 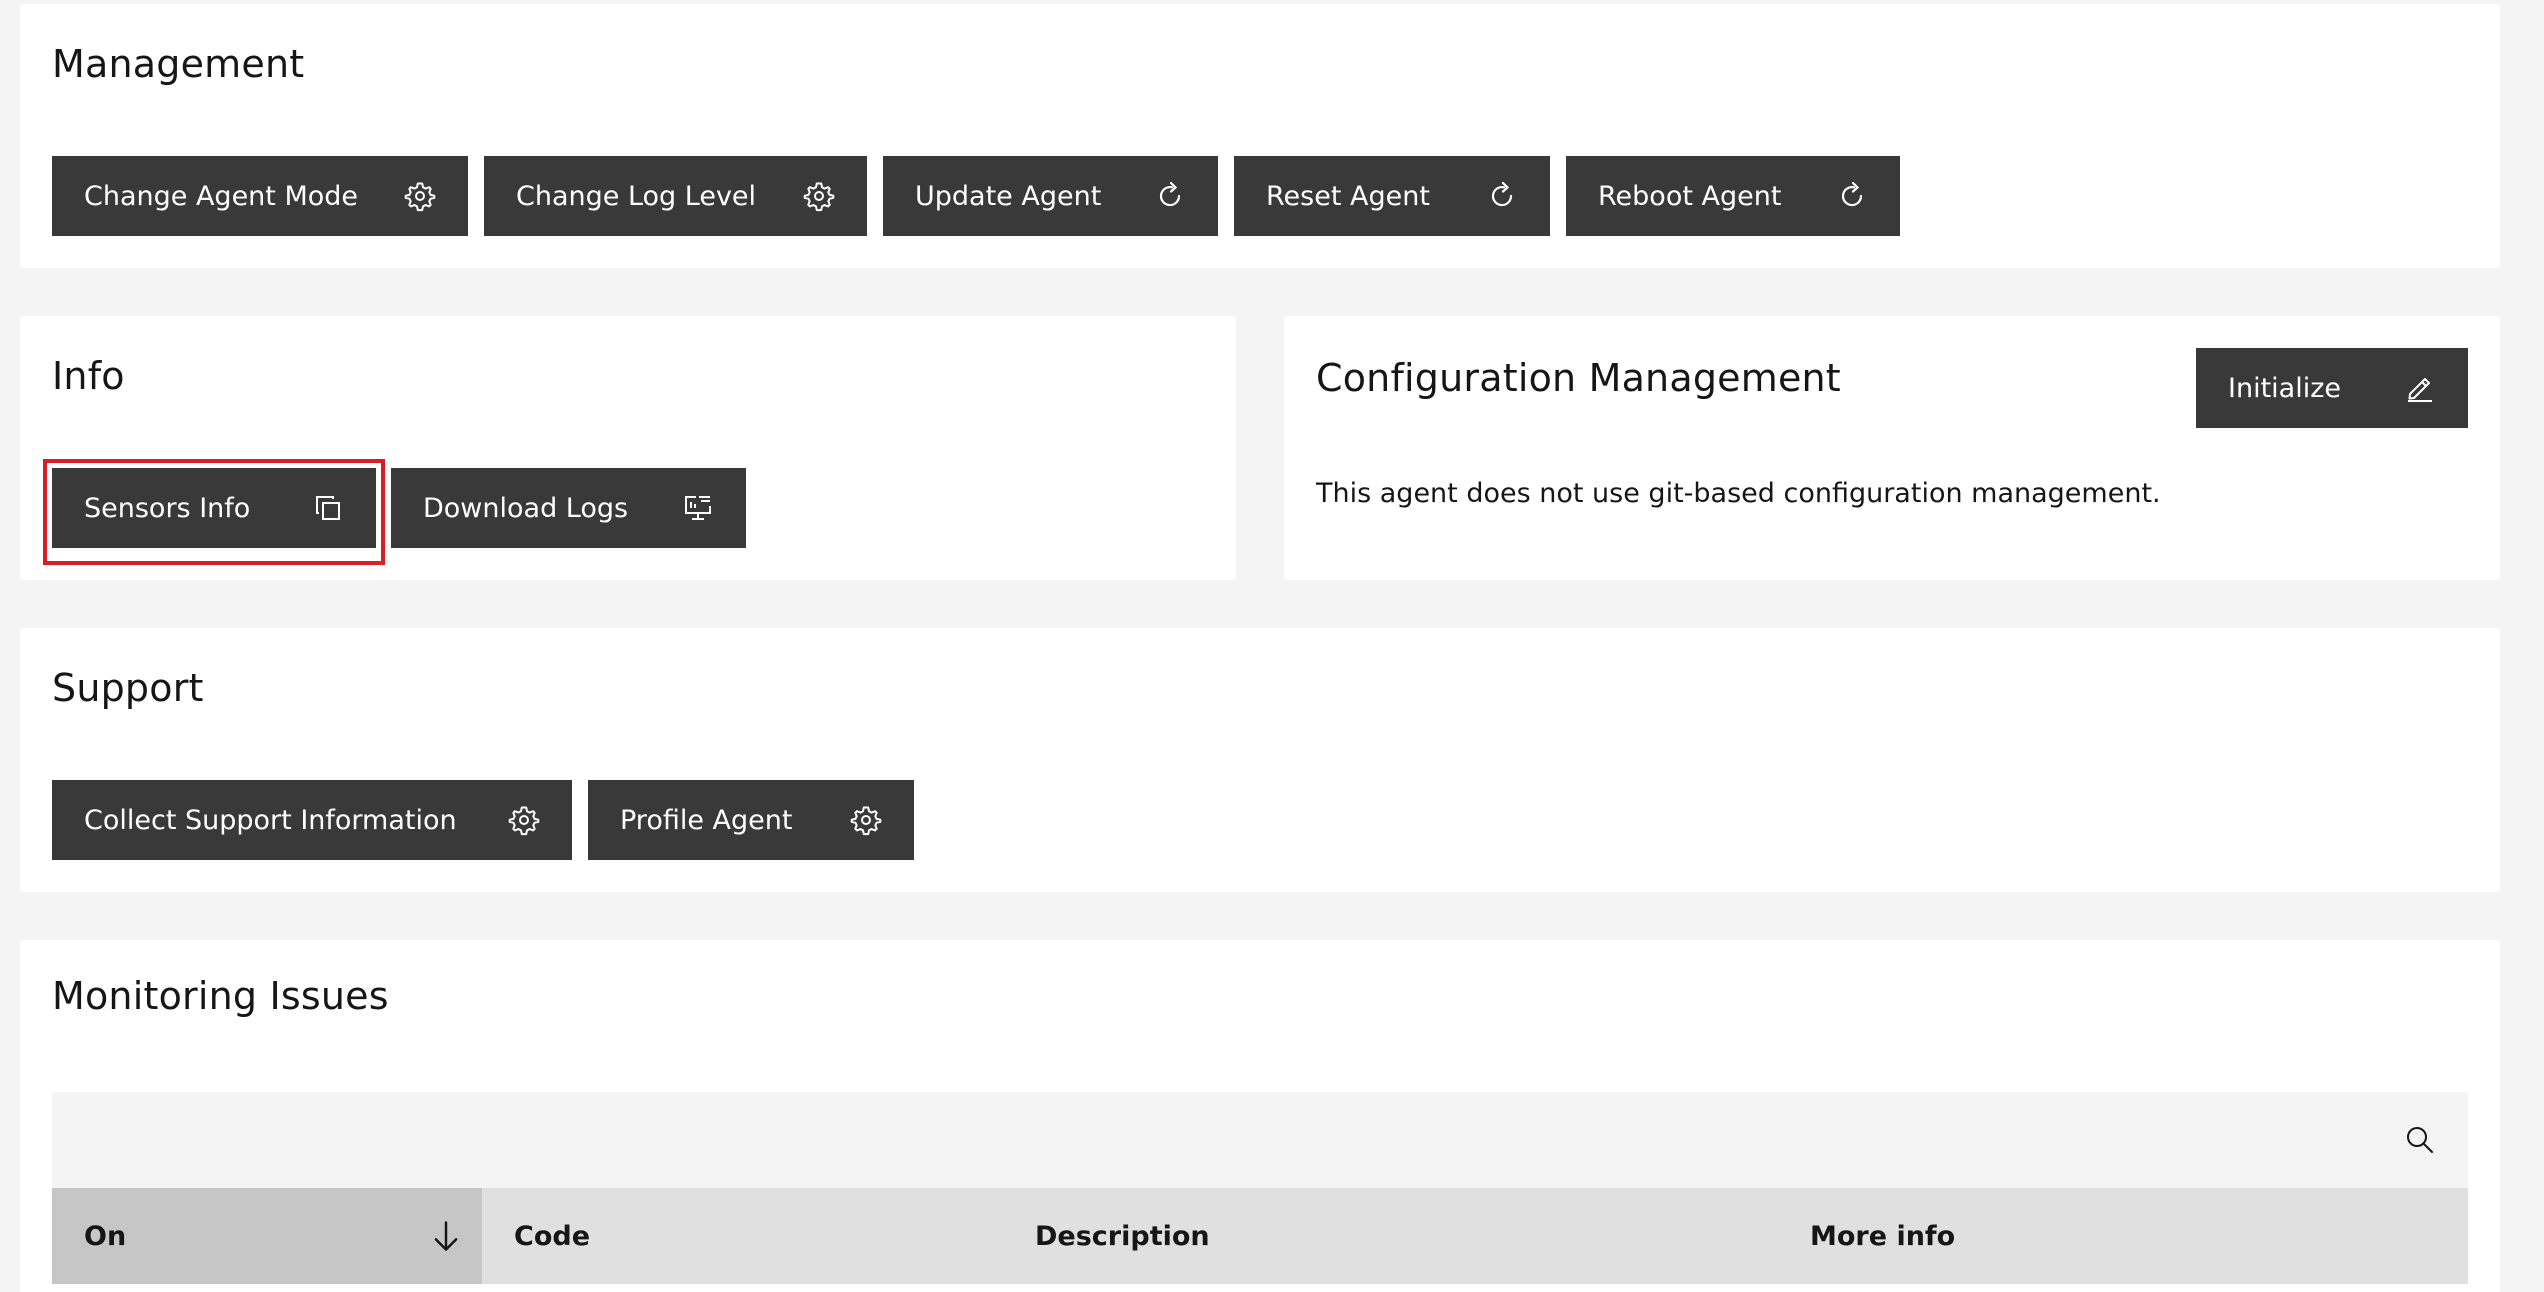 I want to click on collect-support-information-button: Collect Support Information, so click(x=312, y=820).